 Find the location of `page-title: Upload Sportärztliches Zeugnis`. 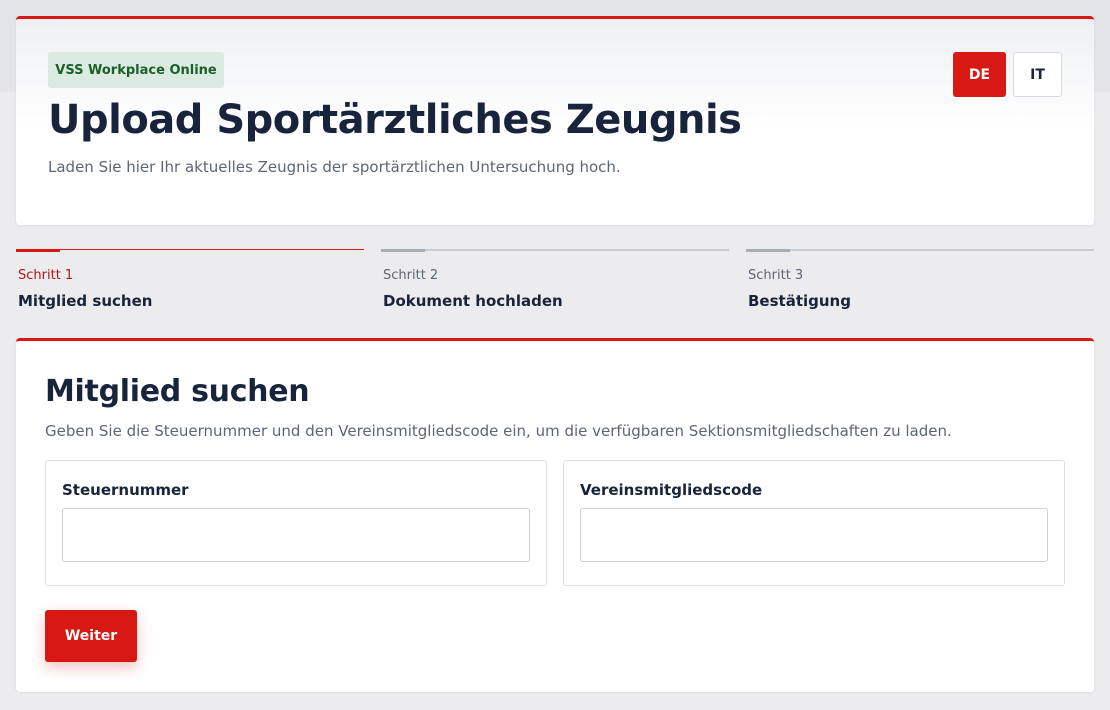

page-title: Upload Sportärztliches Zeugnis is located at coordinates (395, 120).